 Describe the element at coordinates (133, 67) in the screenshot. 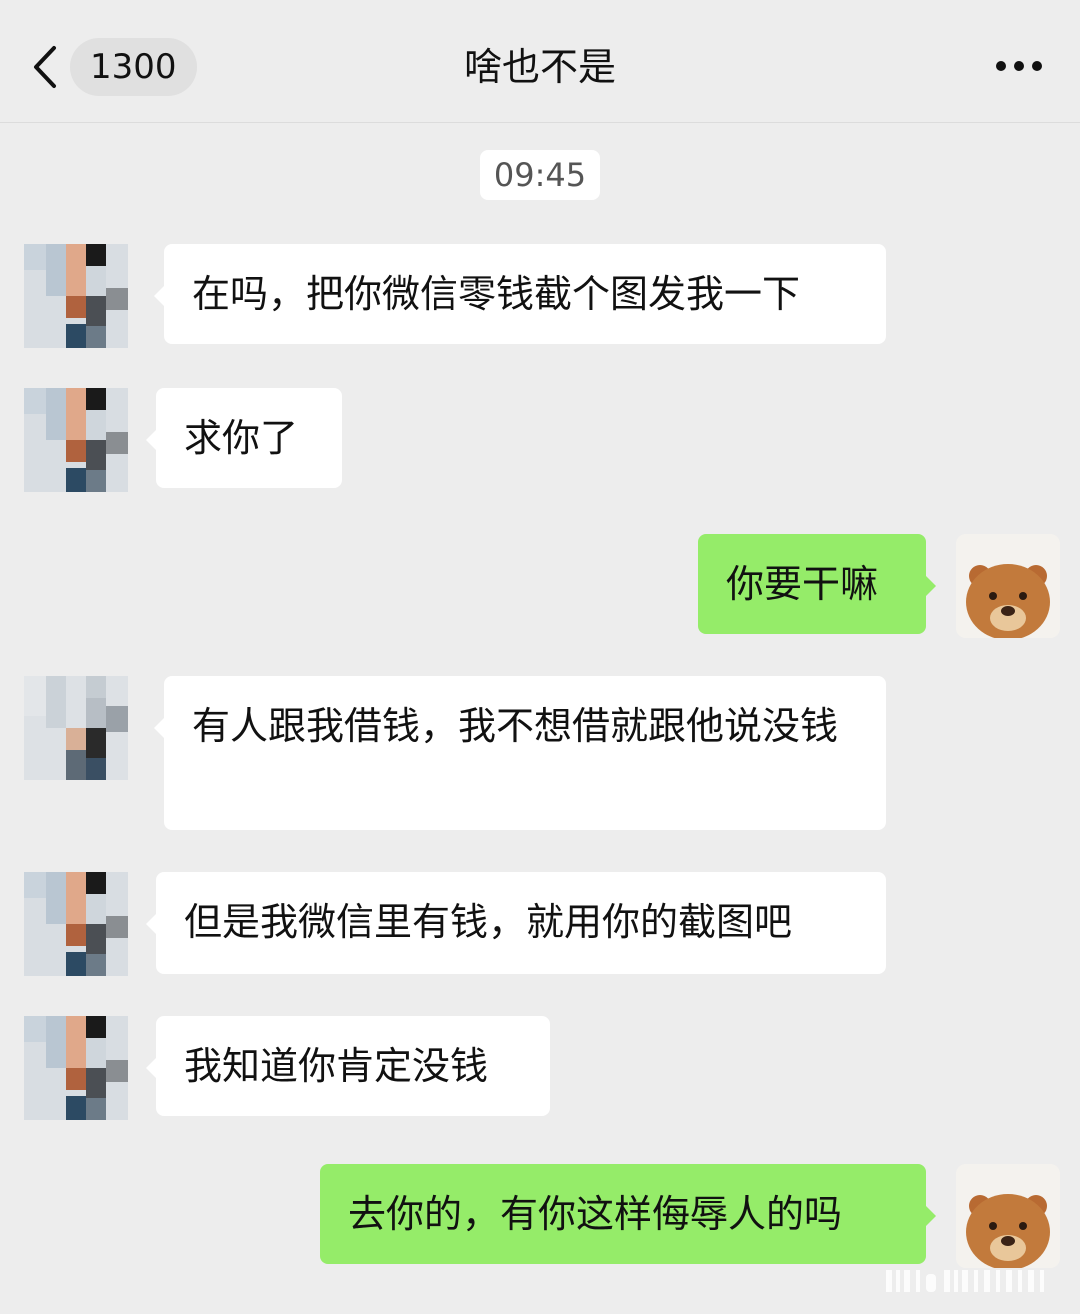

I see `unread-count-badge: 1300` at that location.